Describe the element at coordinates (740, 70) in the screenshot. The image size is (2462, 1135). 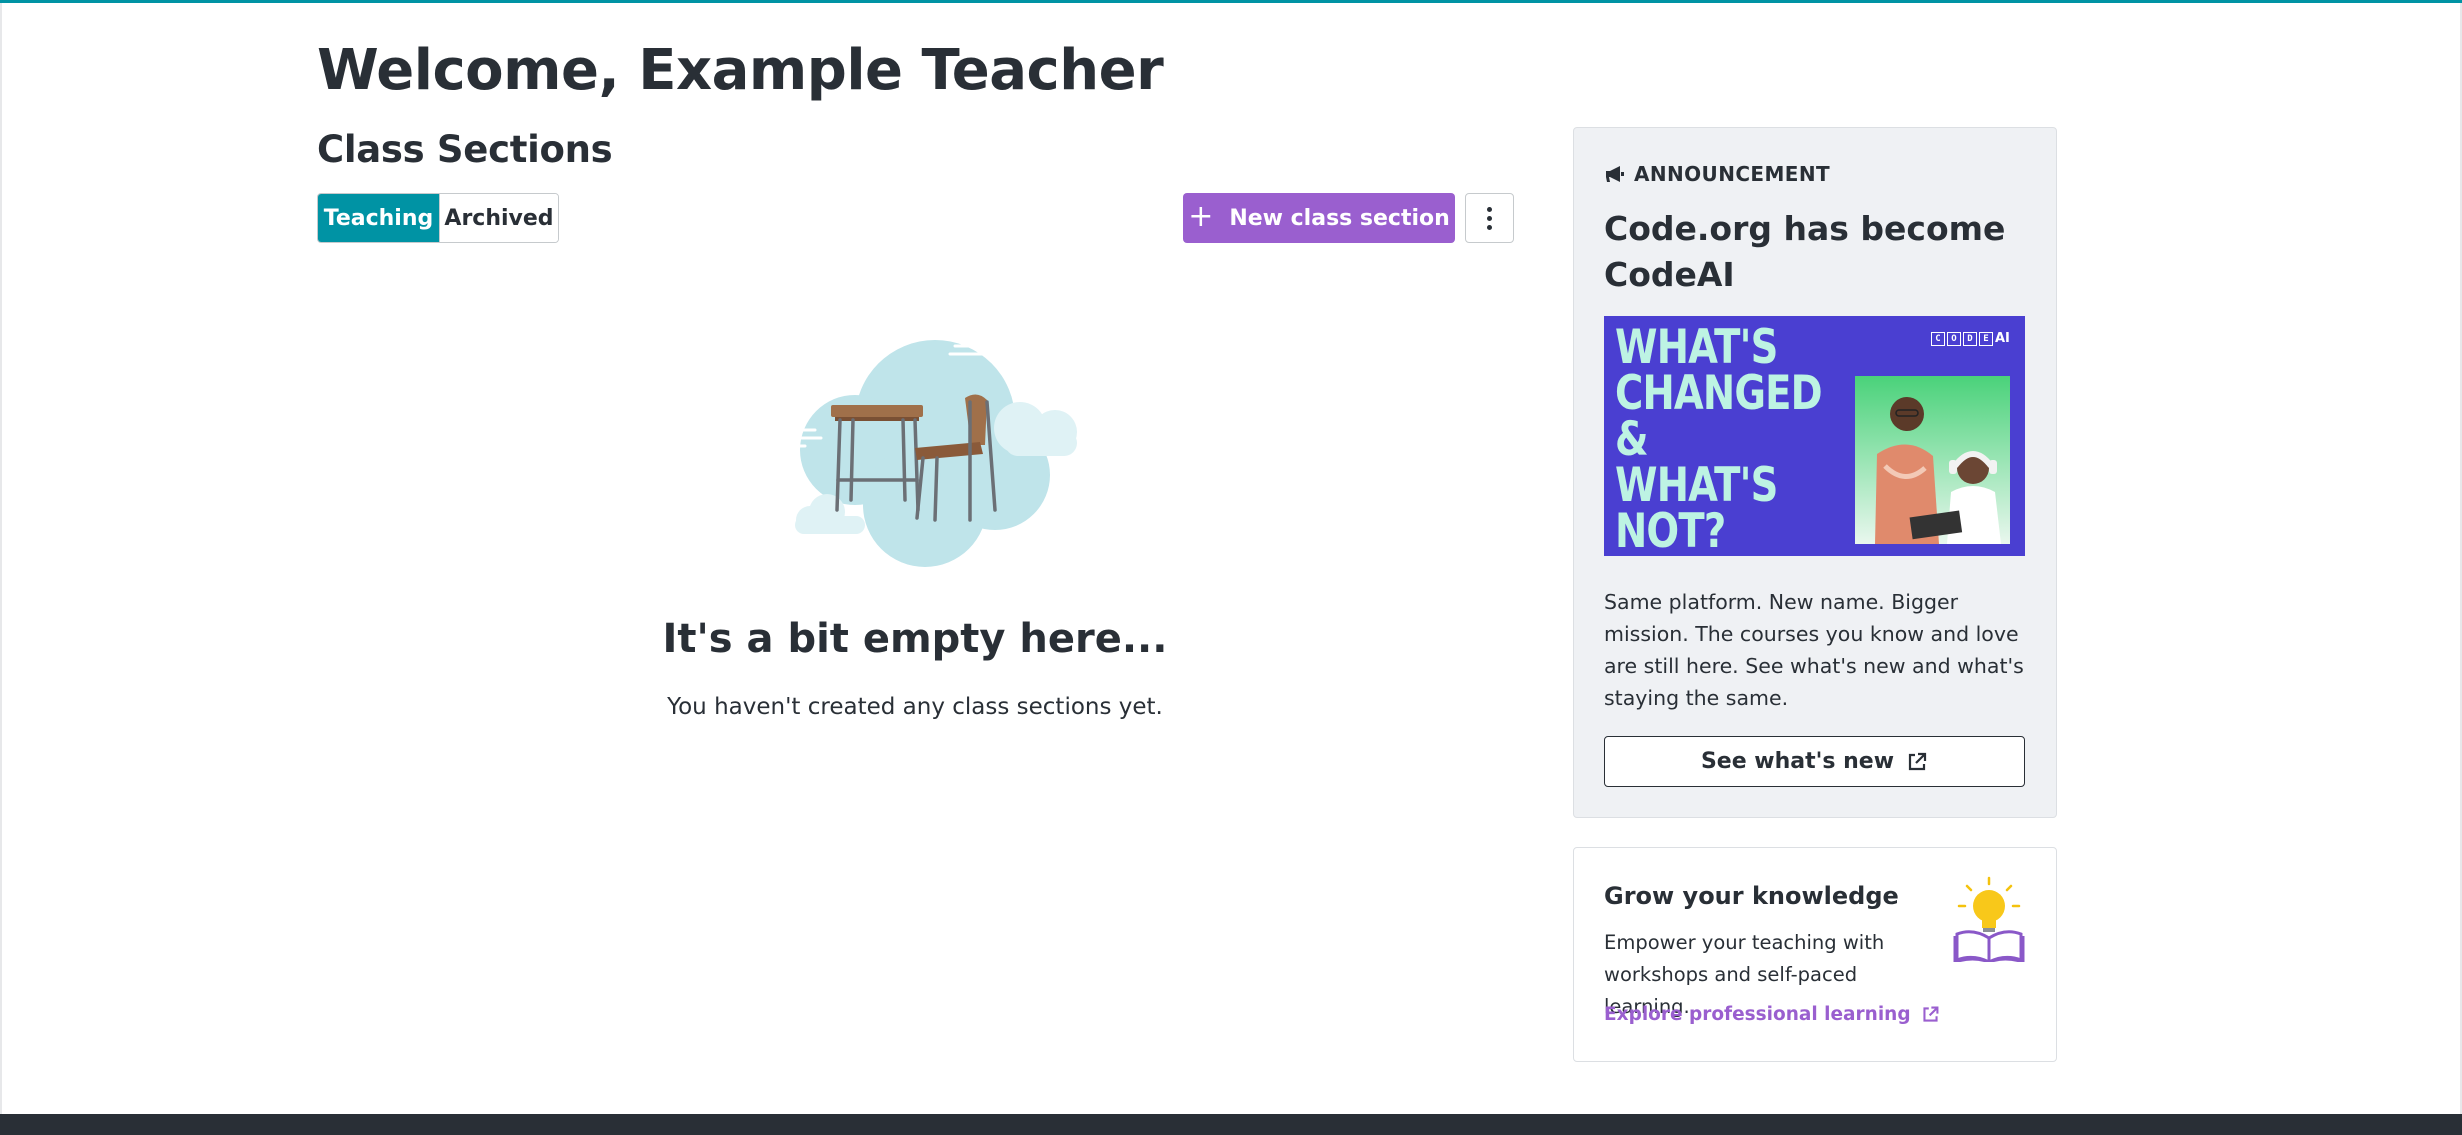
I see `welcome-heading: Welcome, Example Teacher` at that location.